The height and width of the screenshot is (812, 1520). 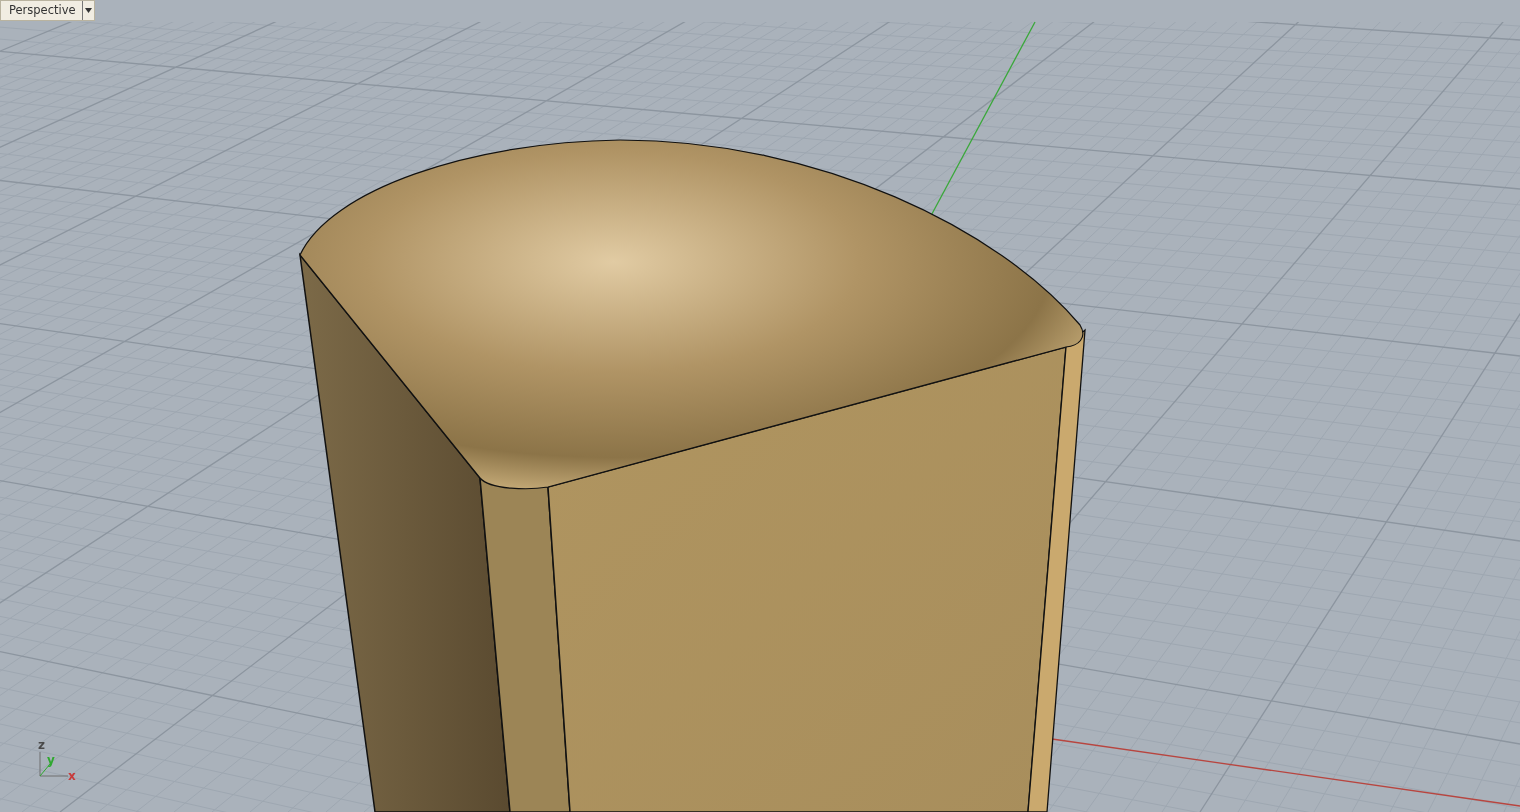 What do you see at coordinates (72, 776) in the screenshot?
I see `axis-label: x` at bounding box center [72, 776].